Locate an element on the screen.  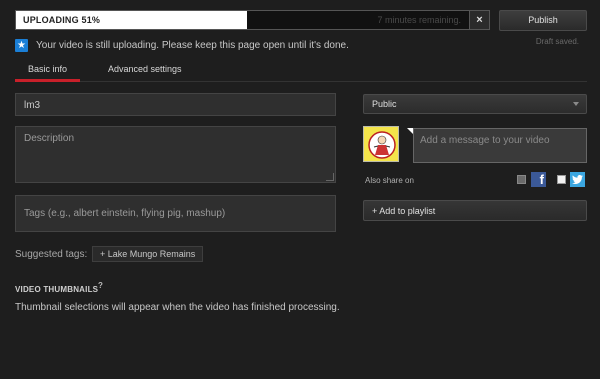
privacy-value: Public is located at coordinates (384, 104).